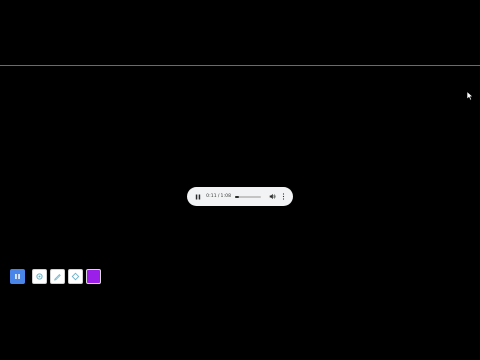  I want to click on volume-icon, so click(272, 196).